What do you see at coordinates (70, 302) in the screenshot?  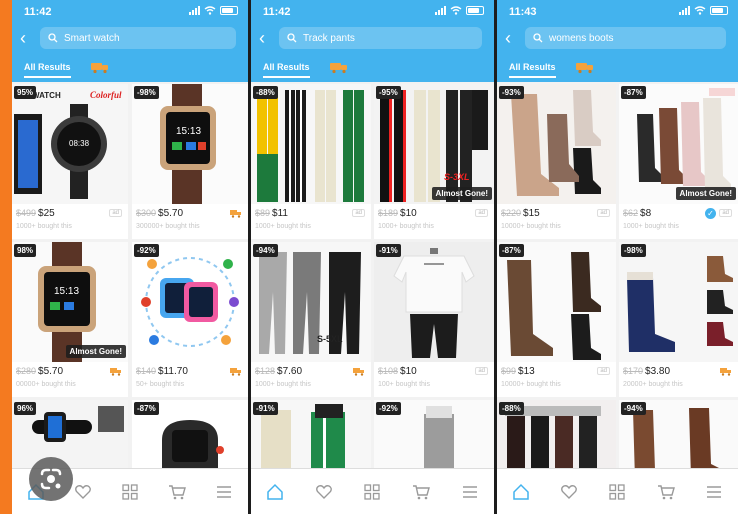 I see `product-image: 15:13 98% Almost Gone!` at bounding box center [70, 302].